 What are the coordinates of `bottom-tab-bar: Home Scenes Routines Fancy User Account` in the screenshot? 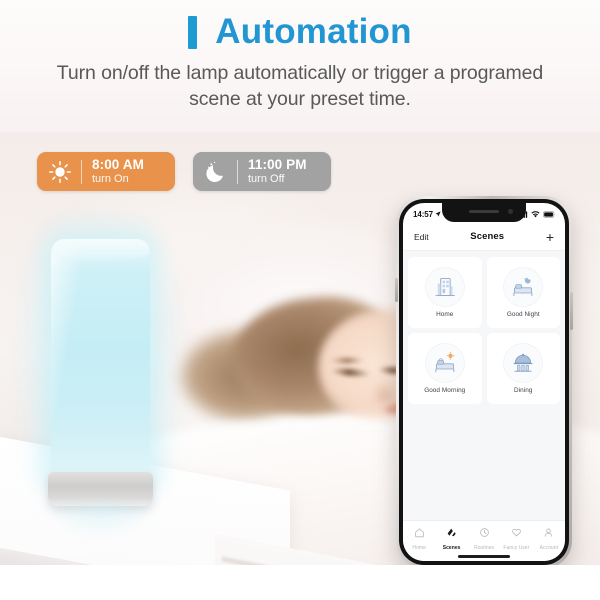 It's located at (484, 540).